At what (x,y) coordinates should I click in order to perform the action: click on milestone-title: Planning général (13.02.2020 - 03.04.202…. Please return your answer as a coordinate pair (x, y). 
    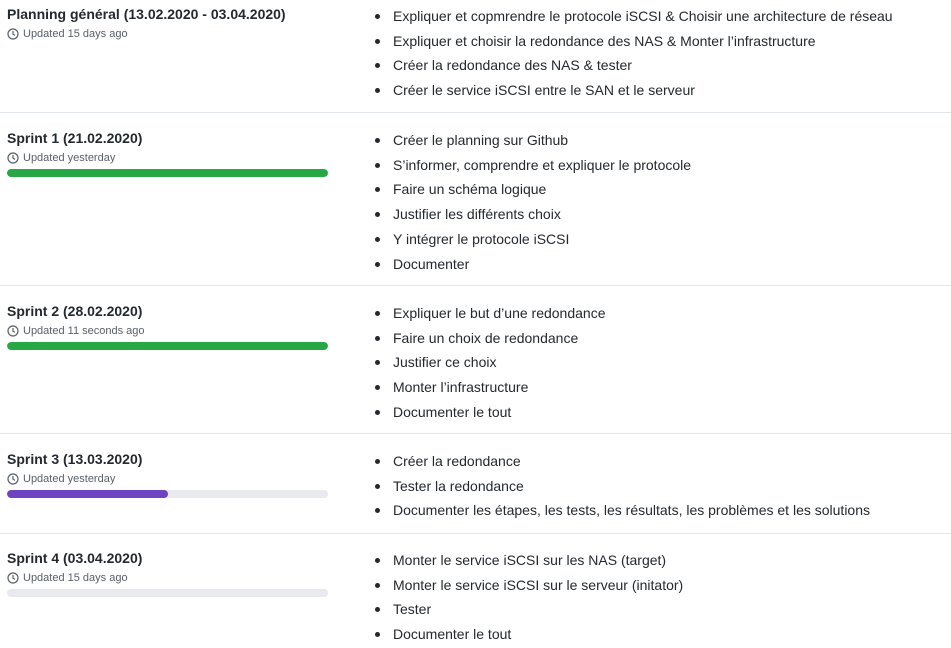
    Looking at the image, I should click on (146, 14).